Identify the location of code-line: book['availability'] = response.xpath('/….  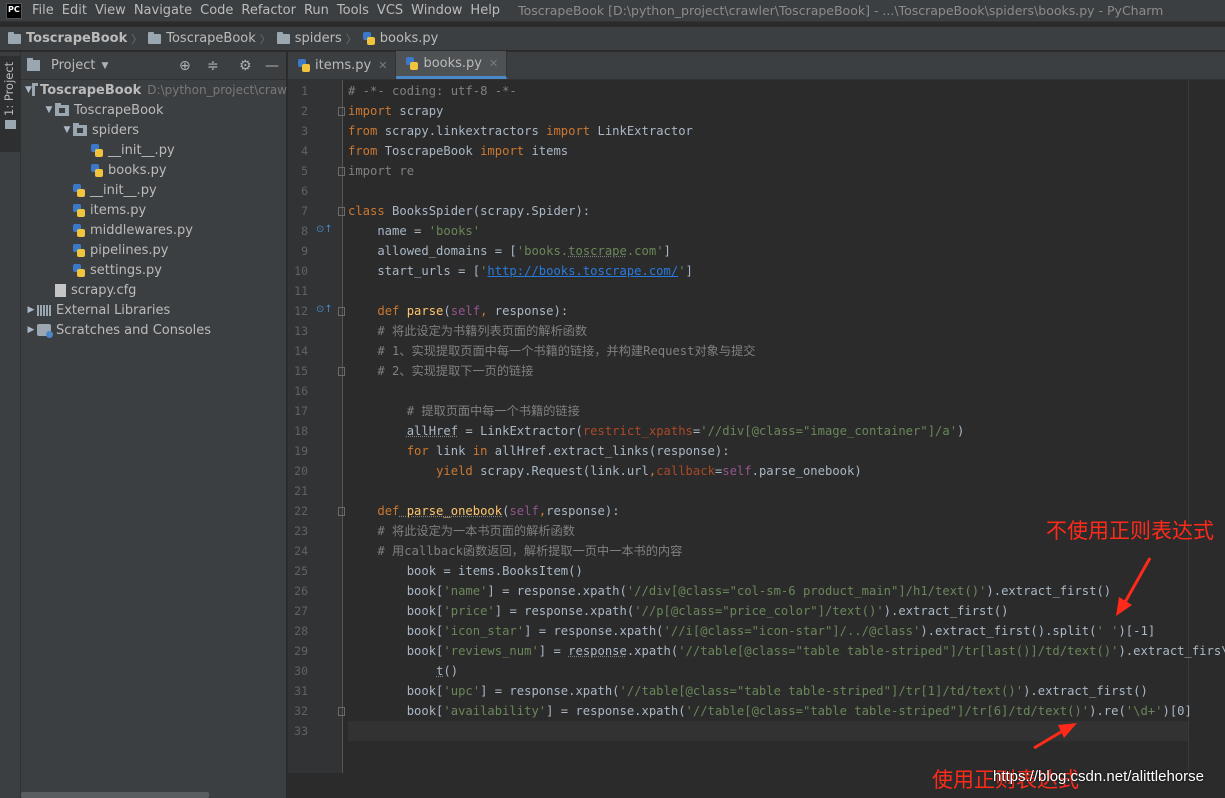
(770, 711).